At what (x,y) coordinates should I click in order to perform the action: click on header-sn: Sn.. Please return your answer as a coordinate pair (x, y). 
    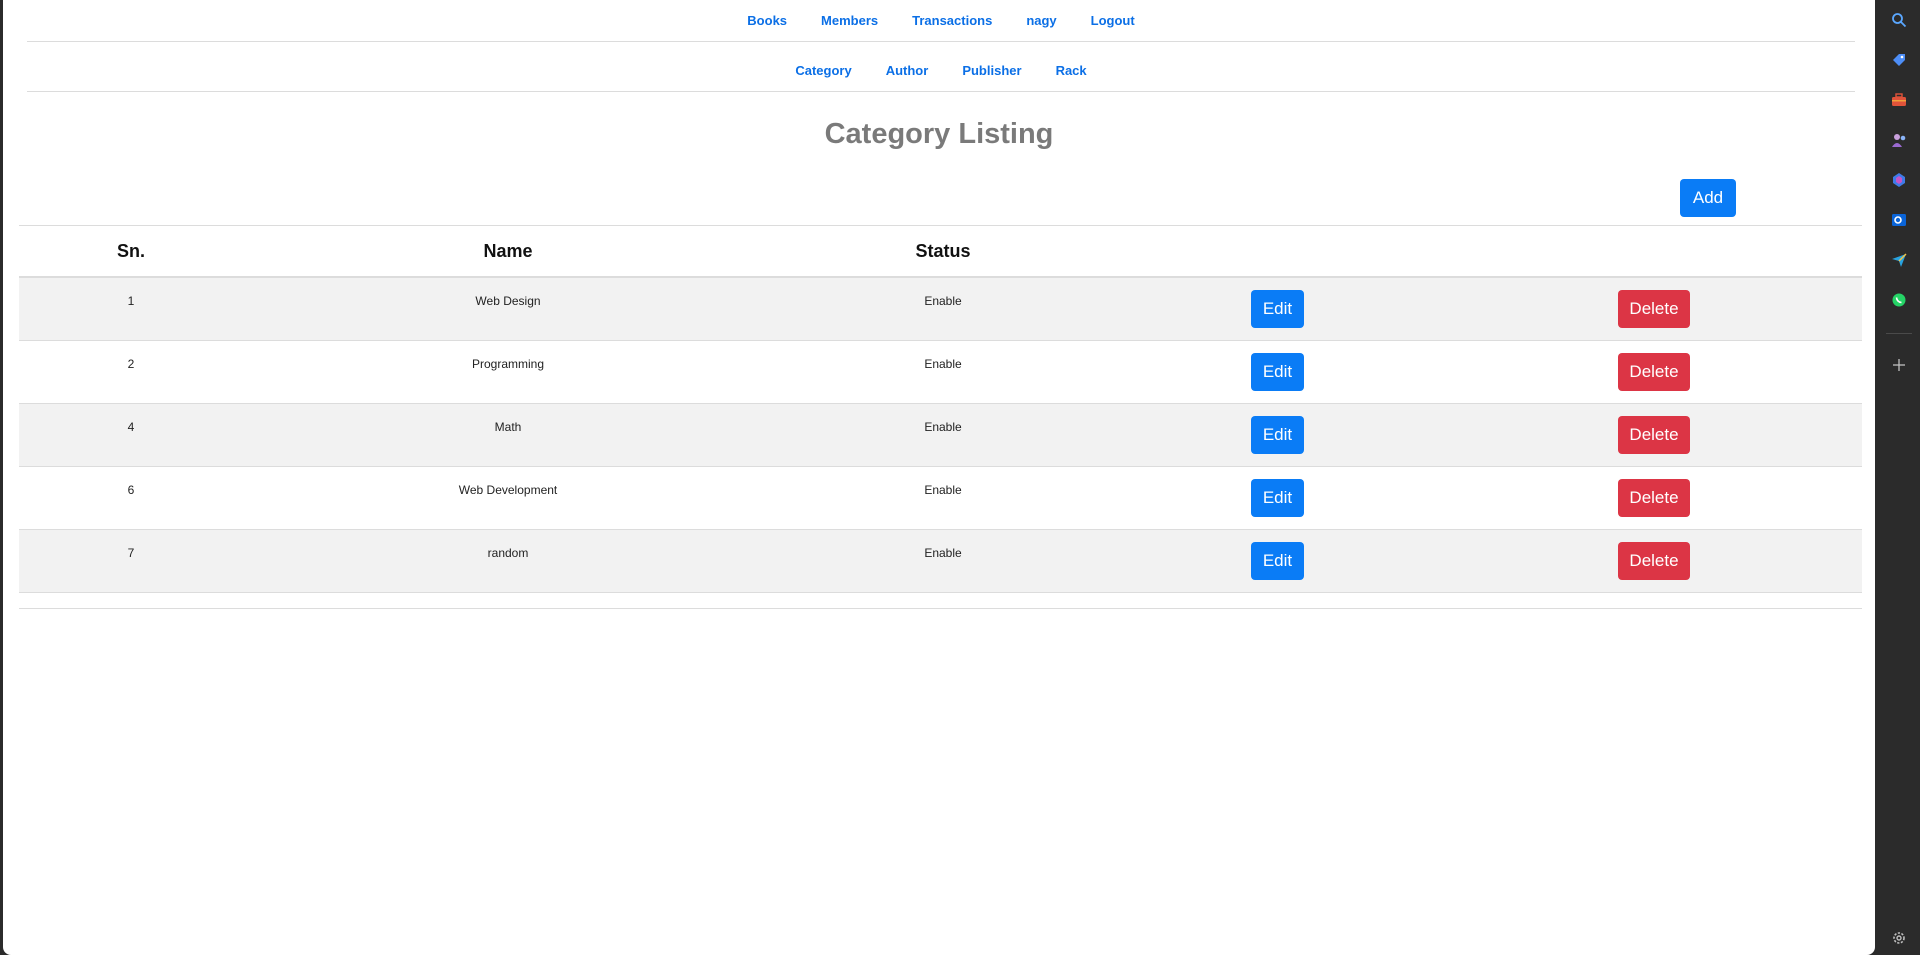
    Looking at the image, I should click on (131, 251).